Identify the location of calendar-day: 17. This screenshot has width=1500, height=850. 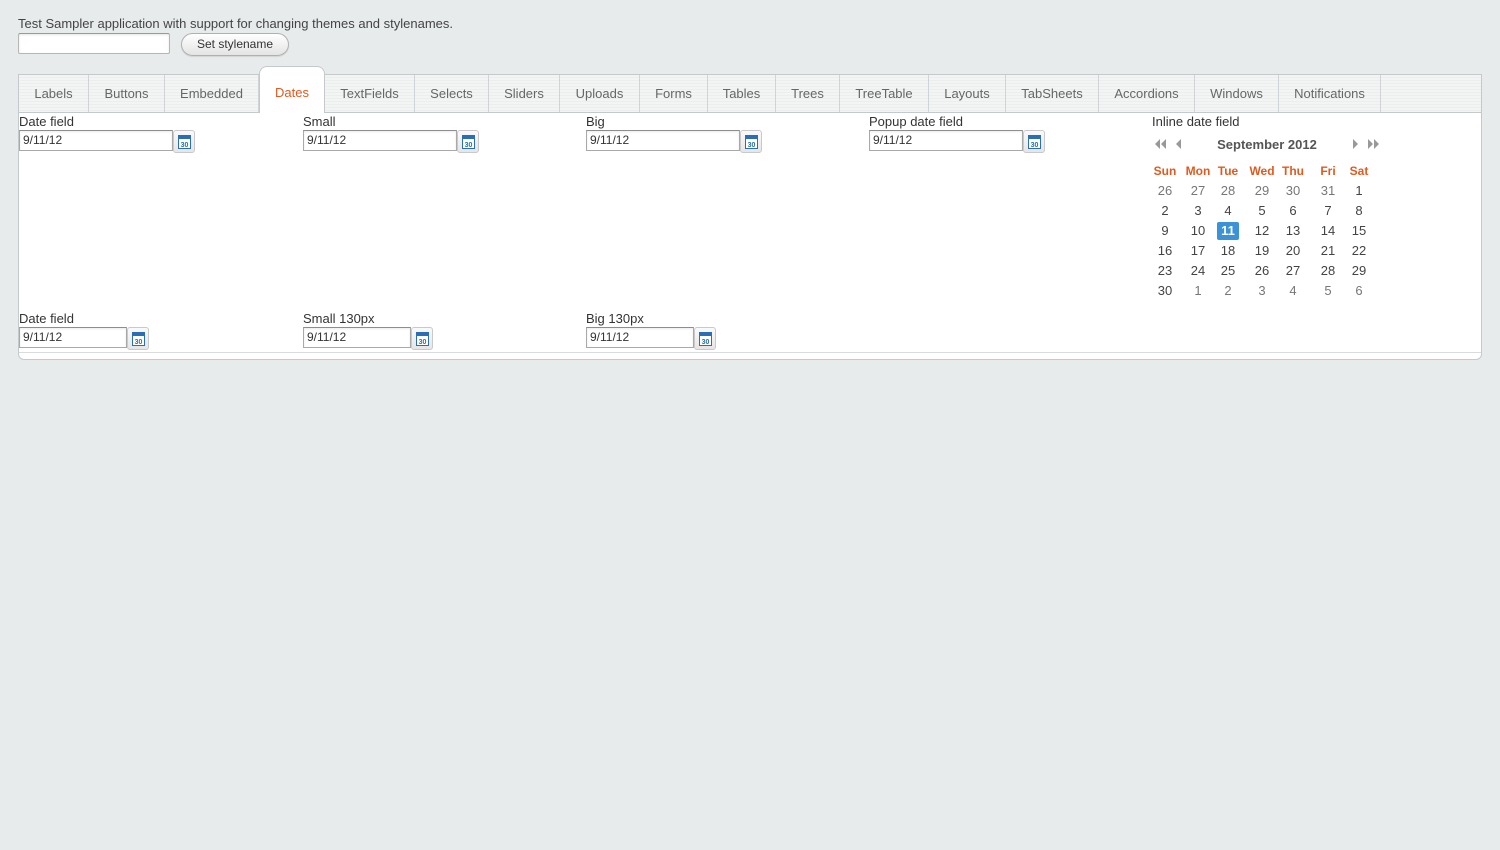
(1198, 251).